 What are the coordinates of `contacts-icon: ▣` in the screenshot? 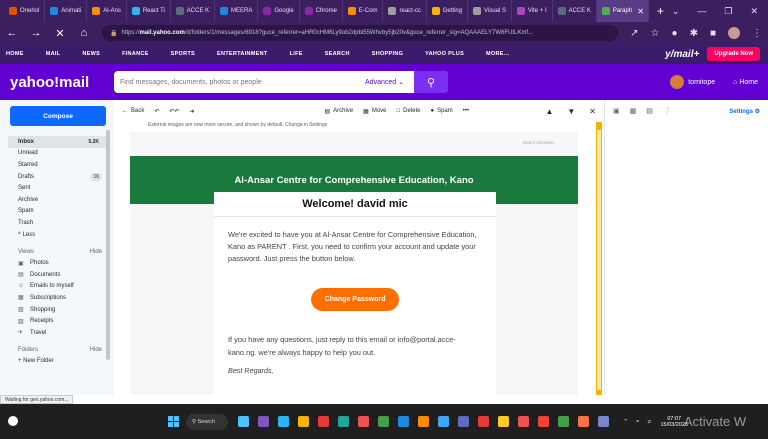 It's located at (616, 111).